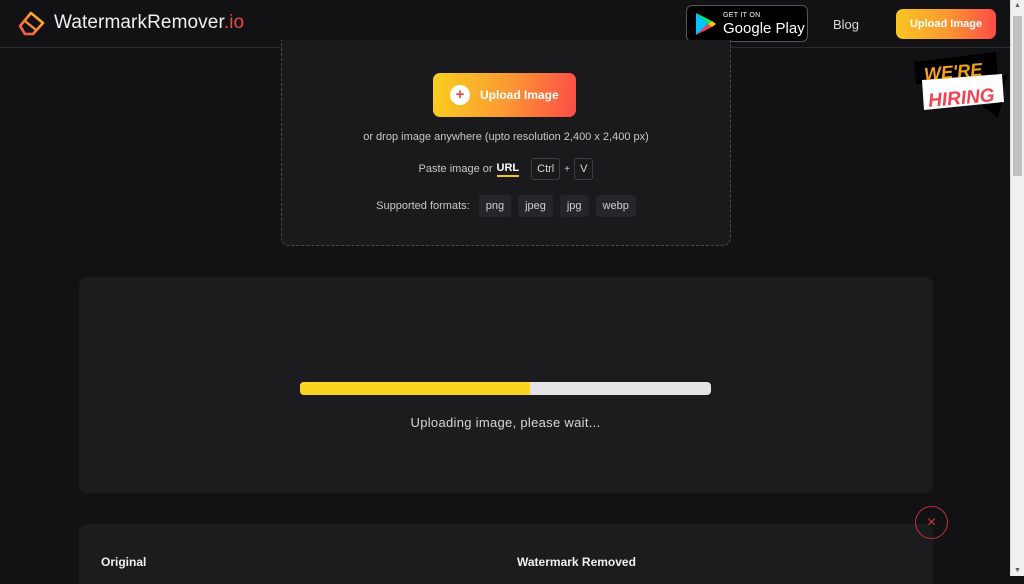 The image size is (1024, 584). Describe the element at coordinates (506, 554) in the screenshot. I see `result-card` at that location.